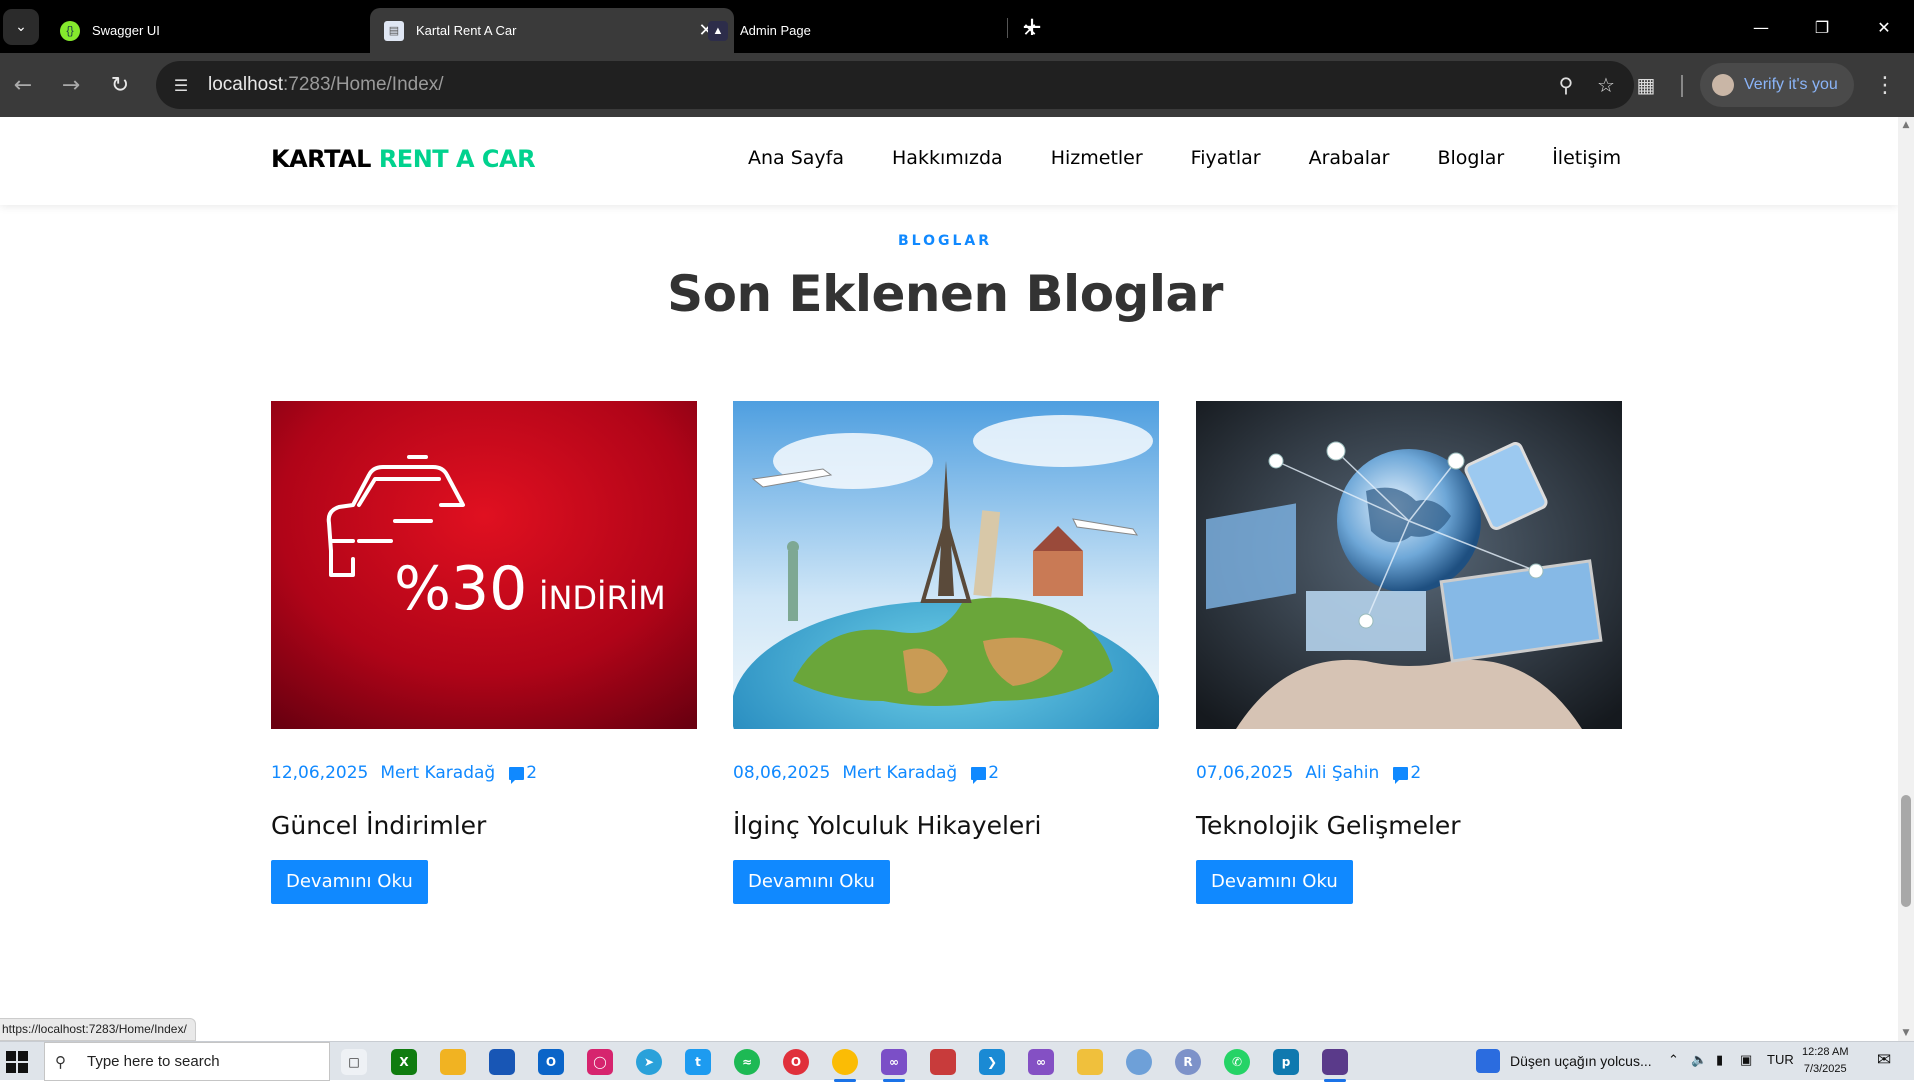 The image size is (1914, 1082). I want to click on url-text: localhost:7283/Home/Index/, so click(877, 85).